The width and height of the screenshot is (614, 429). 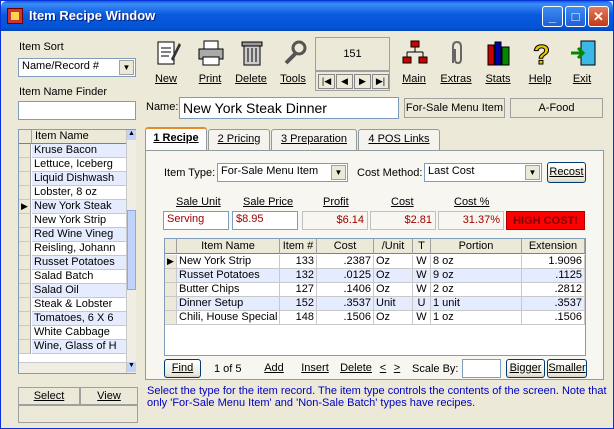 What do you see at coordinates (307, 16) in the screenshot?
I see `title-bar: Item Recipe Window _ □ ✕` at bounding box center [307, 16].